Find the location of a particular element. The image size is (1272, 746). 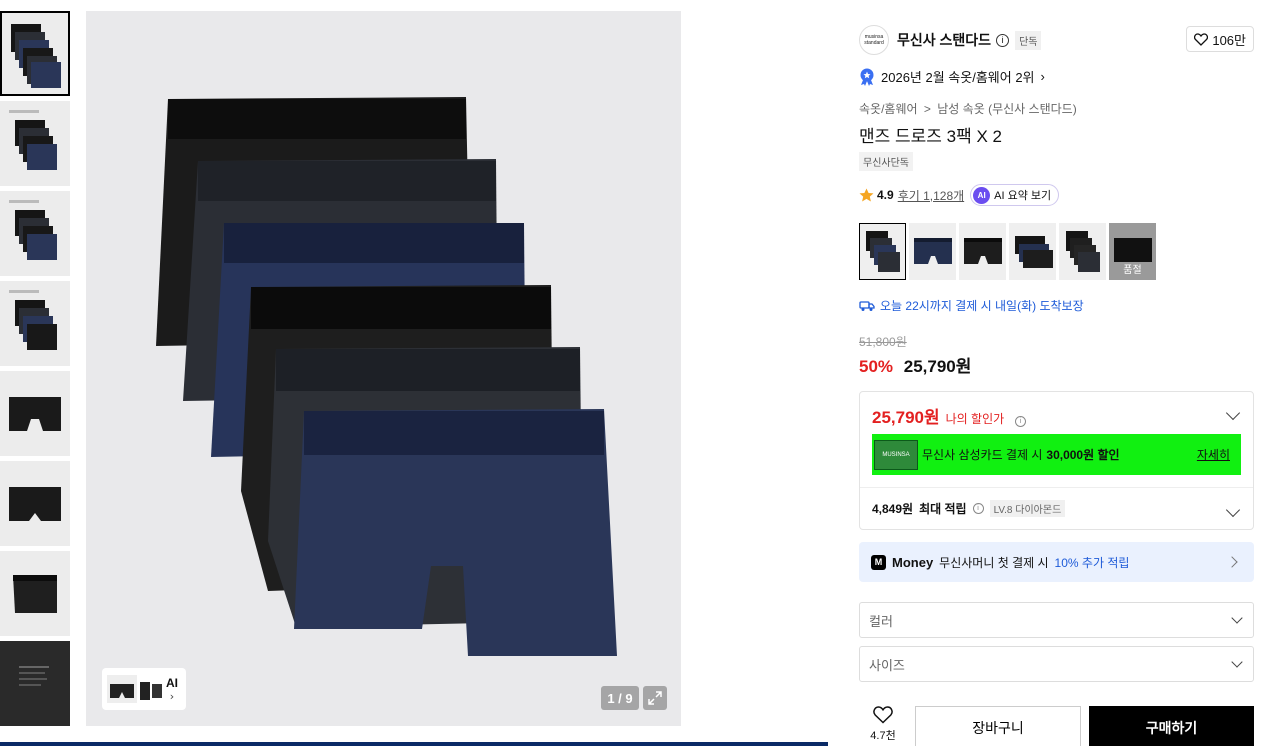

divider is located at coordinates (1056, 487).